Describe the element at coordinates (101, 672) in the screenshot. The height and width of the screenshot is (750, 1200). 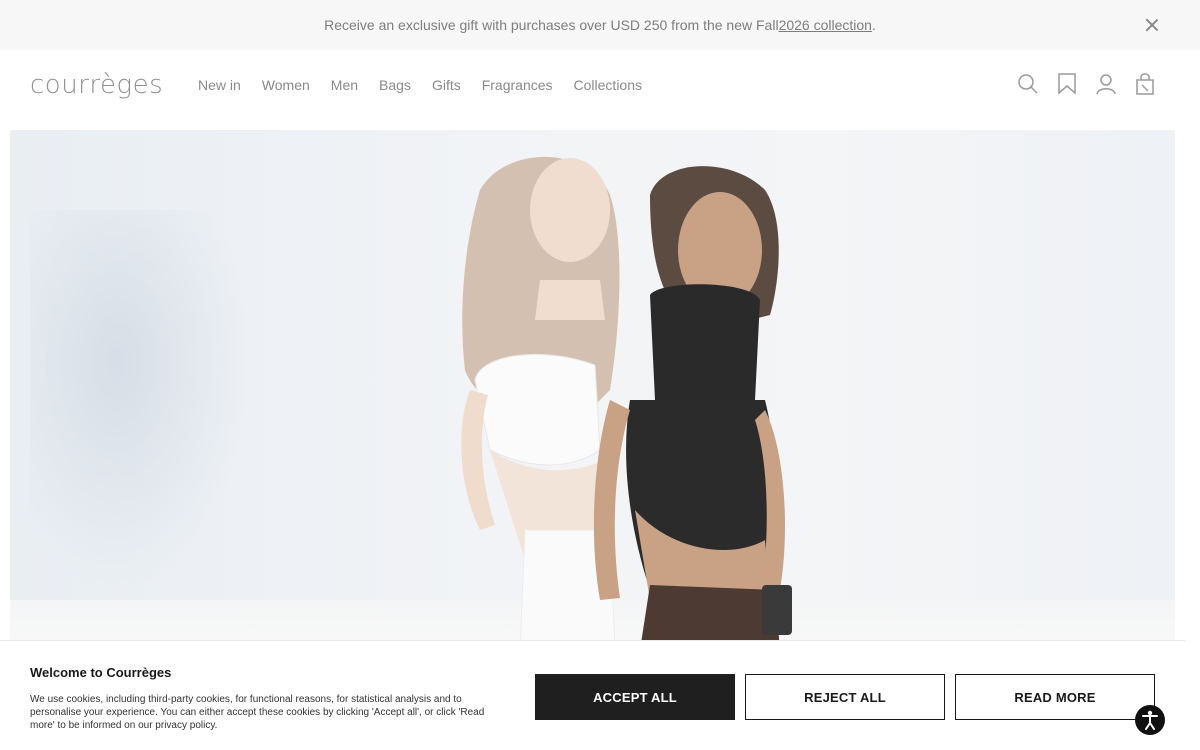
I see `cookie-title: Welcome to Courrèges` at that location.